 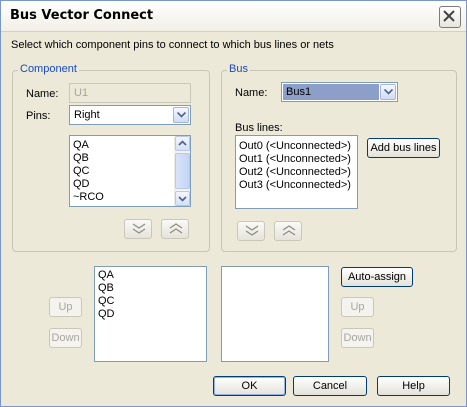 What do you see at coordinates (106, 301) in the screenshot?
I see `selected-pin-item: QC` at bounding box center [106, 301].